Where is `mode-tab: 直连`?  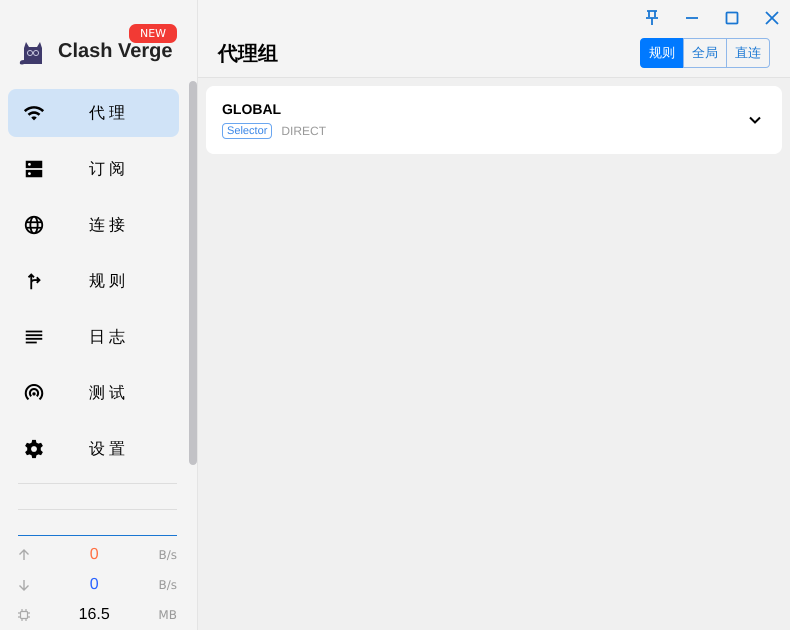
mode-tab: 直连 is located at coordinates (748, 53).